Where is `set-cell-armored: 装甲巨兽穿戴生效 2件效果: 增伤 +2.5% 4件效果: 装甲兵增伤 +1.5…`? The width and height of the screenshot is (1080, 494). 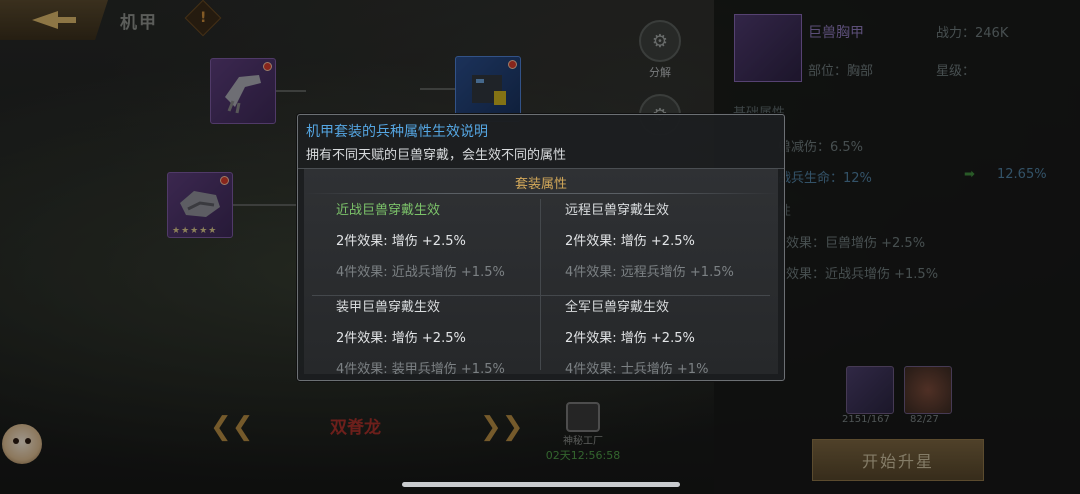
set-cell-armored: 装甲巨兽穿戴生效 2件效果: 增伤 +2.5% 4件效果: 装甲兵增伤 +1.5… is located at coordinates (451, 336).